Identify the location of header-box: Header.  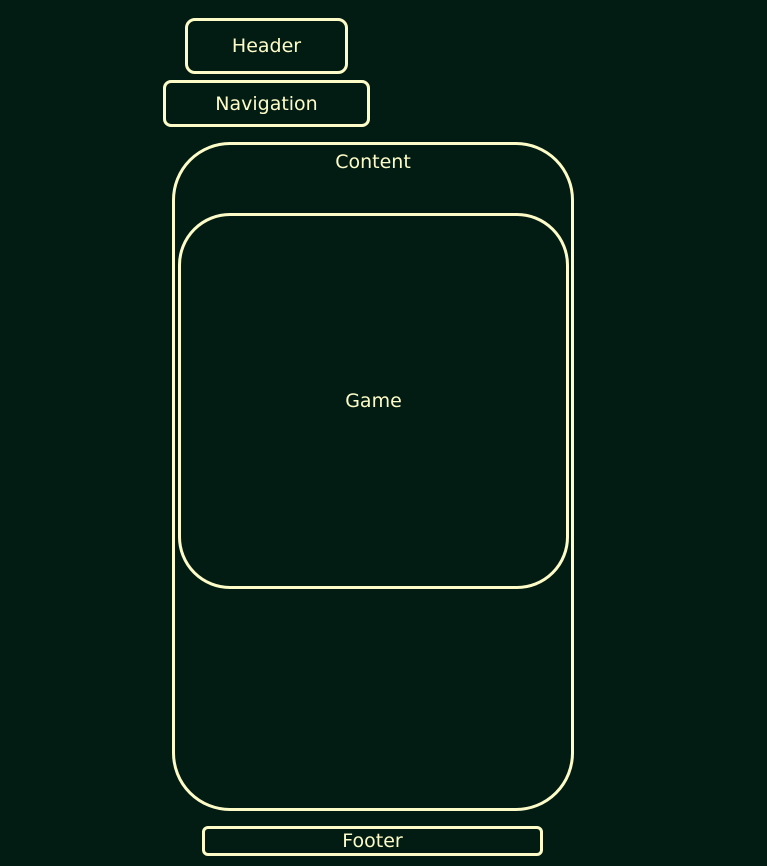
(266, 46).